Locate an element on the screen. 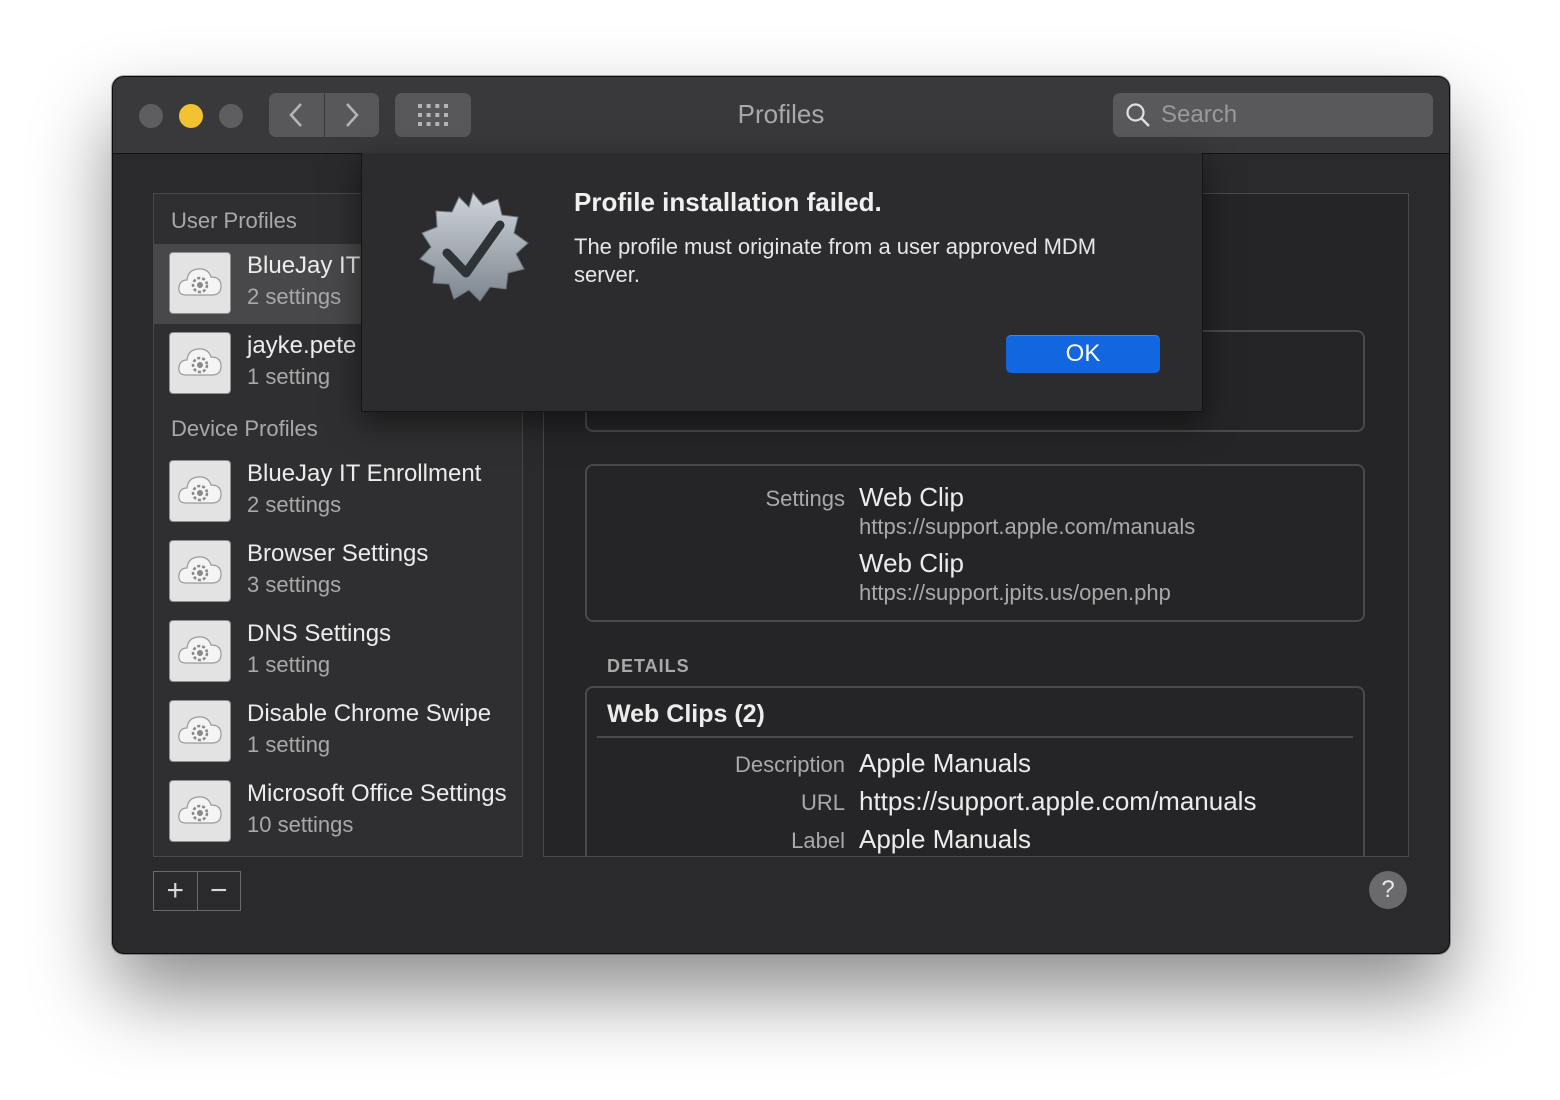  profile-name: DNS Settings is located at coordinates (319, 633).